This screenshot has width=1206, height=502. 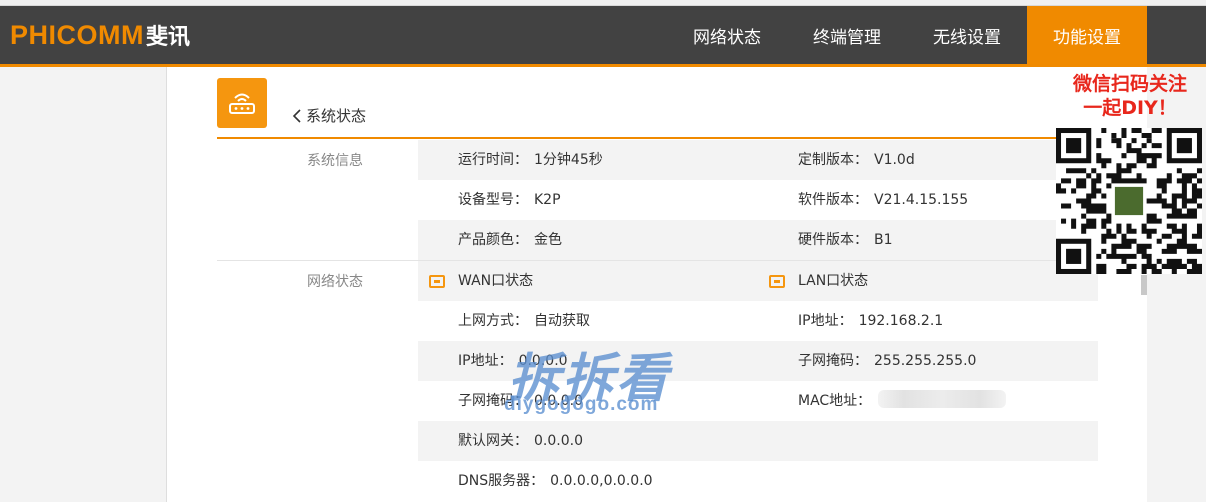 I want to click on status-row: DNS服务器： 0.0.0.0,0.0.0.0, so click(x=758, y=481).